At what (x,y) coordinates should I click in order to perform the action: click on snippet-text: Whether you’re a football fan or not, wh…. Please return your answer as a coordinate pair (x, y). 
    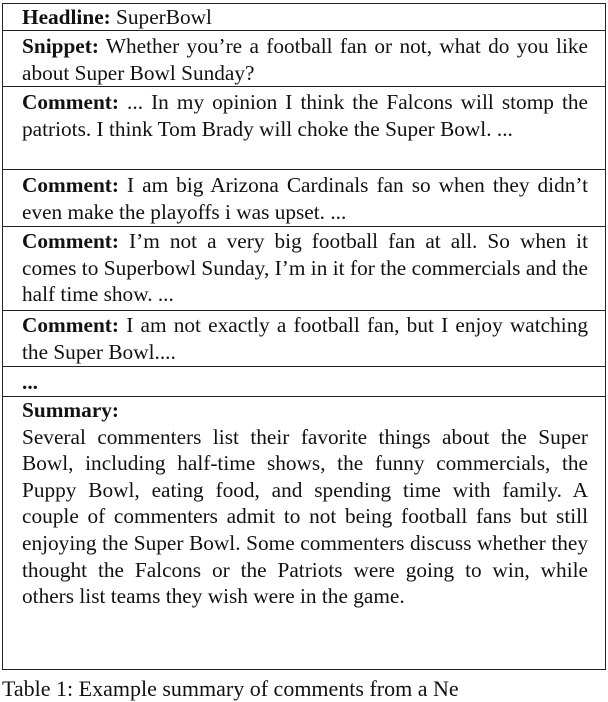
    Looking at the image, I should click on (305, 59).